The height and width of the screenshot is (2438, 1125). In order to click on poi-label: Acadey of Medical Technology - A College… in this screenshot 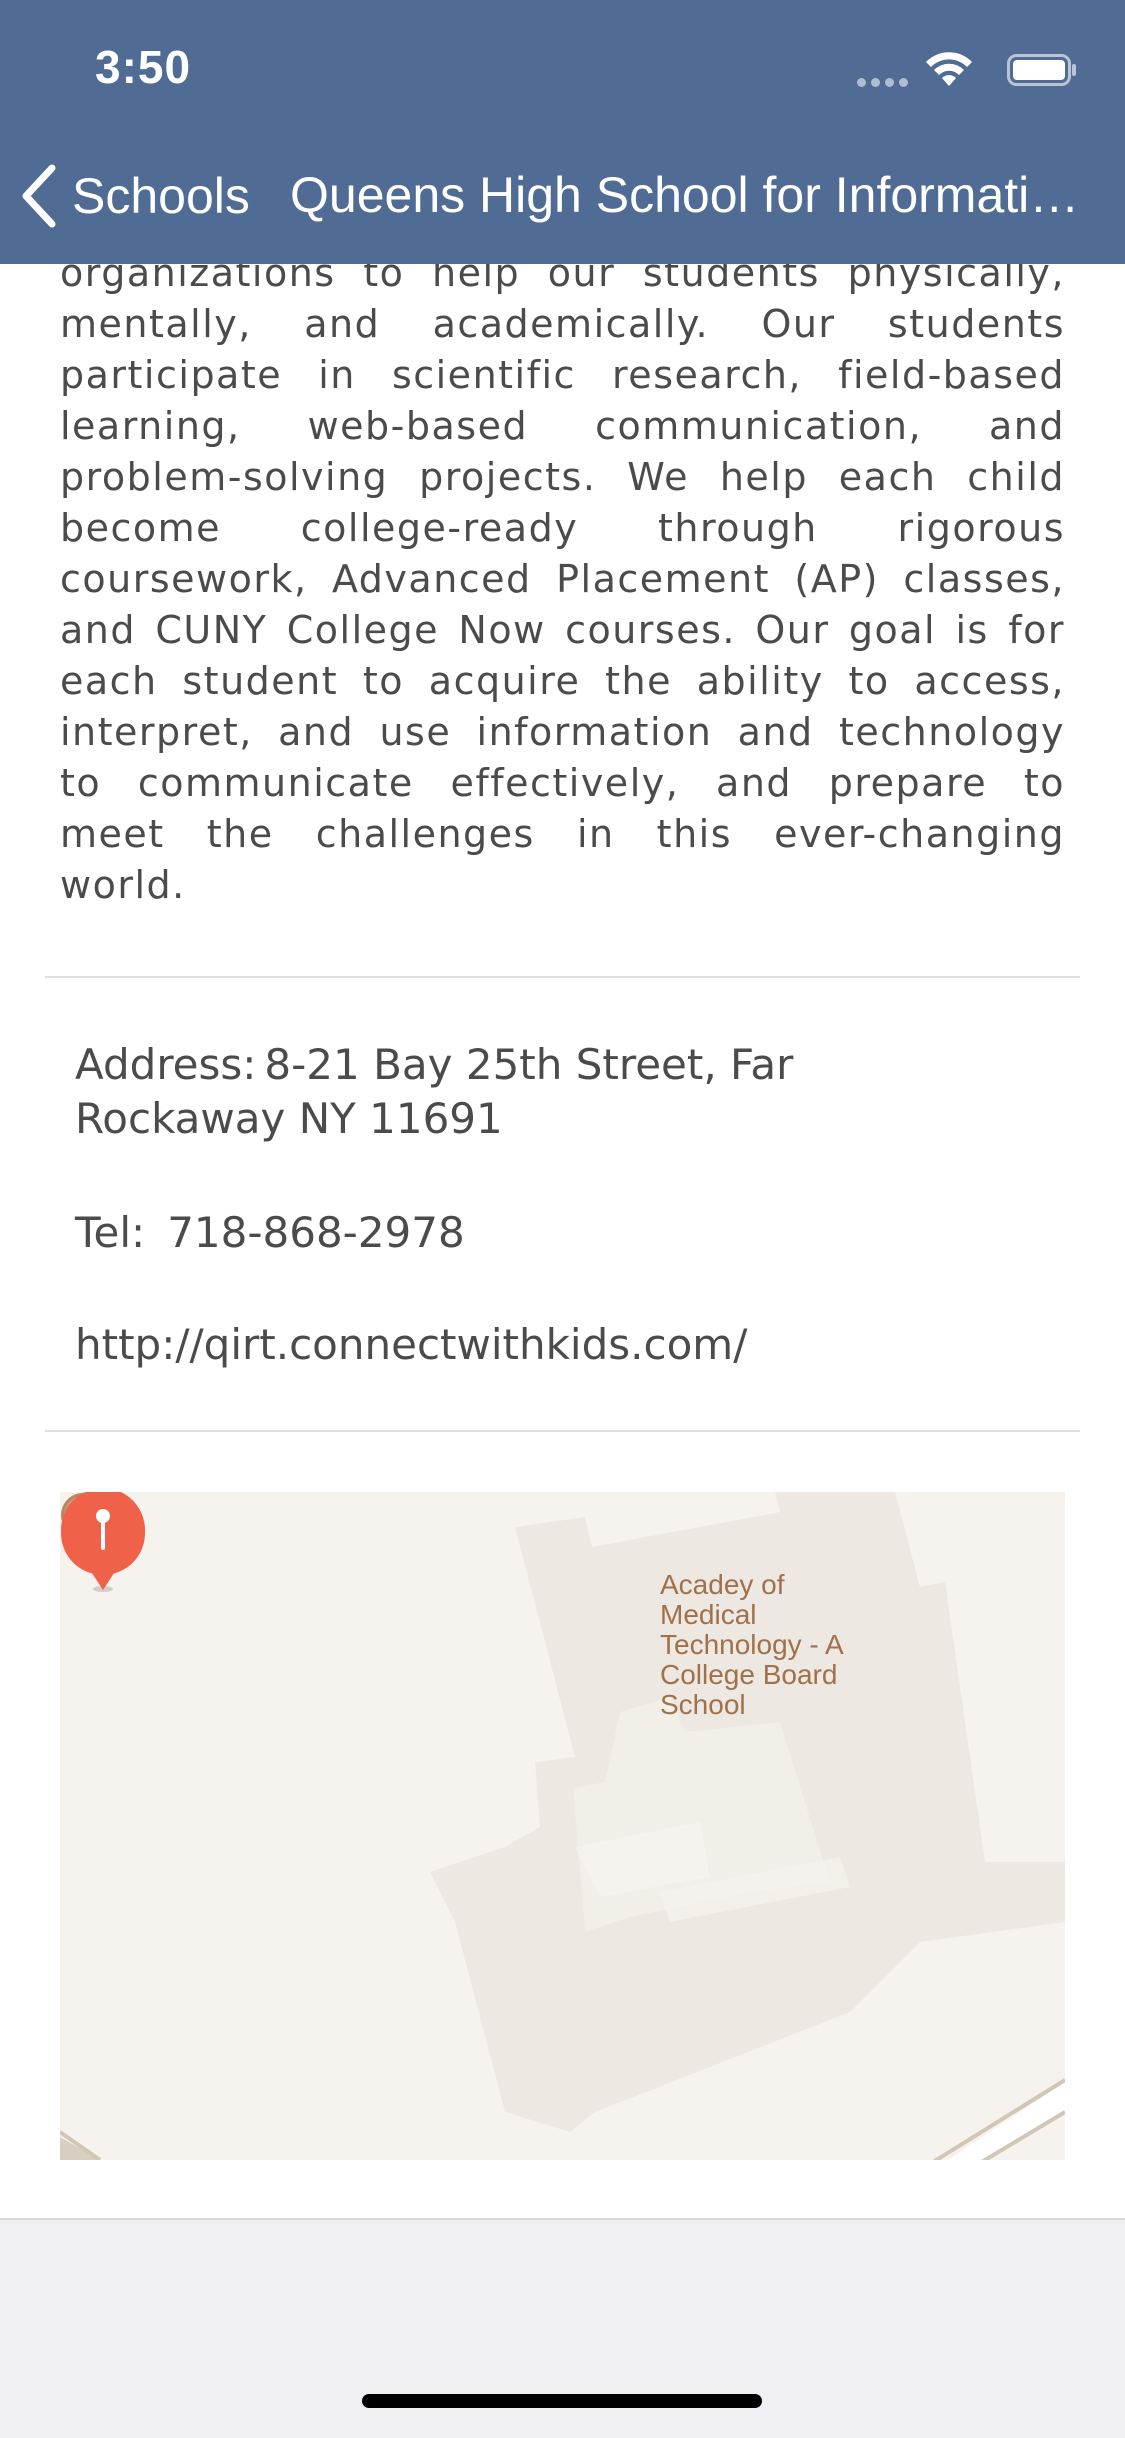, I will do `click(770, 1645)`.